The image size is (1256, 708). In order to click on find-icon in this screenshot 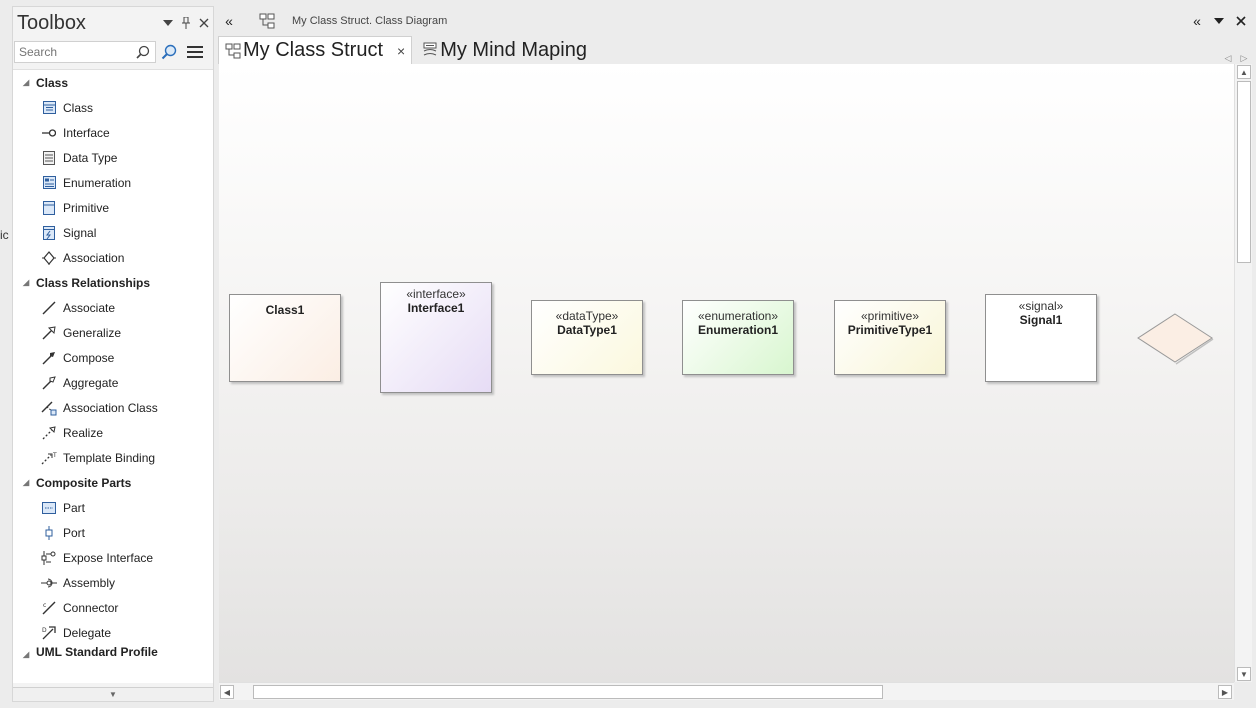, I will do `click(169, 52)`.